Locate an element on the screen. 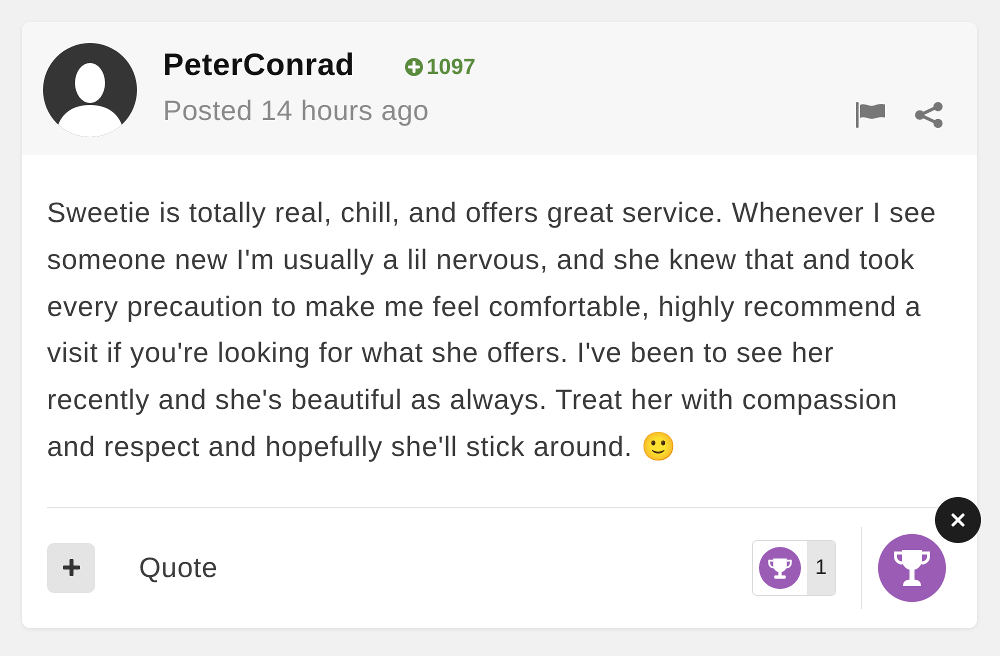  add-button is located at coordinates (71, 567).